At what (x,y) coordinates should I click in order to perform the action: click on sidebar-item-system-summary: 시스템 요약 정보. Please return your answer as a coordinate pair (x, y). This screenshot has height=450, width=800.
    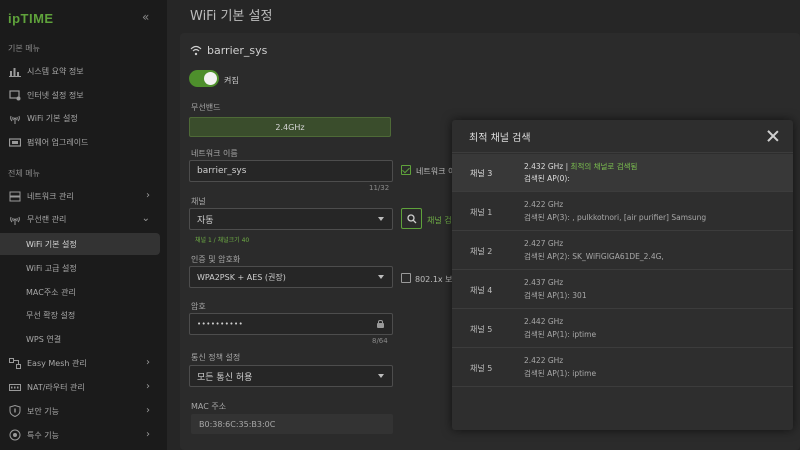
    Looking at the image, I should click on (80, 71).